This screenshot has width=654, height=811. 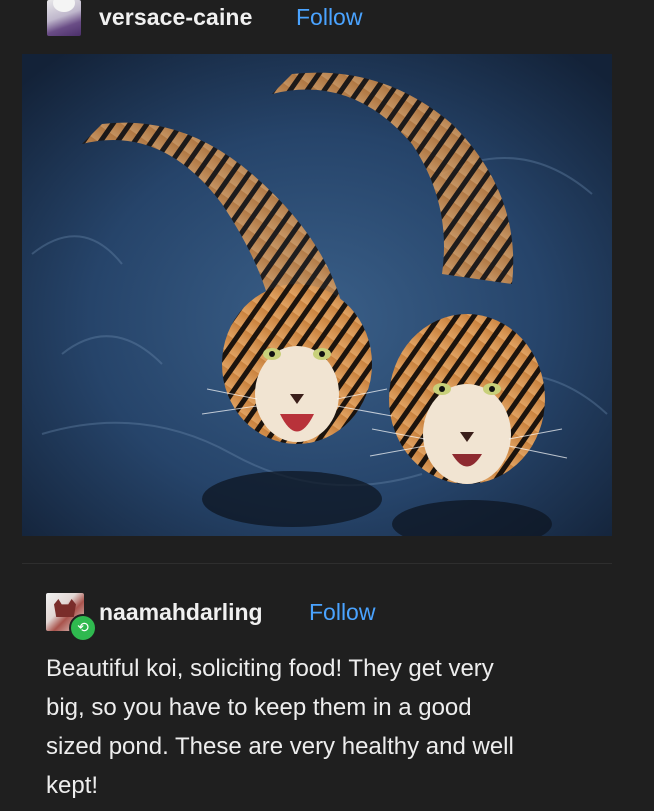 What do you see at coordinates (175, 17) in the screenshot?
I see `username-link: versace-caine` at bounding box center [175, 17].